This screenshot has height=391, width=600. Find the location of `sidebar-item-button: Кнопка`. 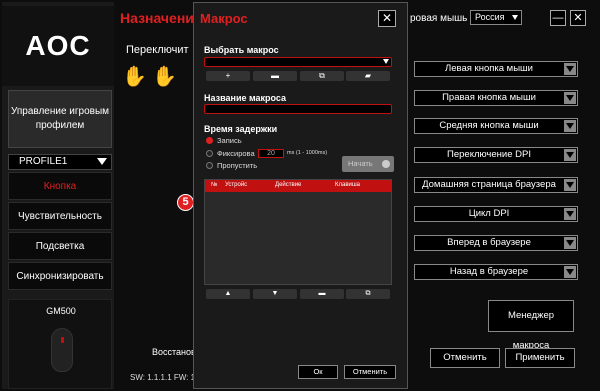

sidebar-item-button: Кнопка is located at coordinates (60, 186).